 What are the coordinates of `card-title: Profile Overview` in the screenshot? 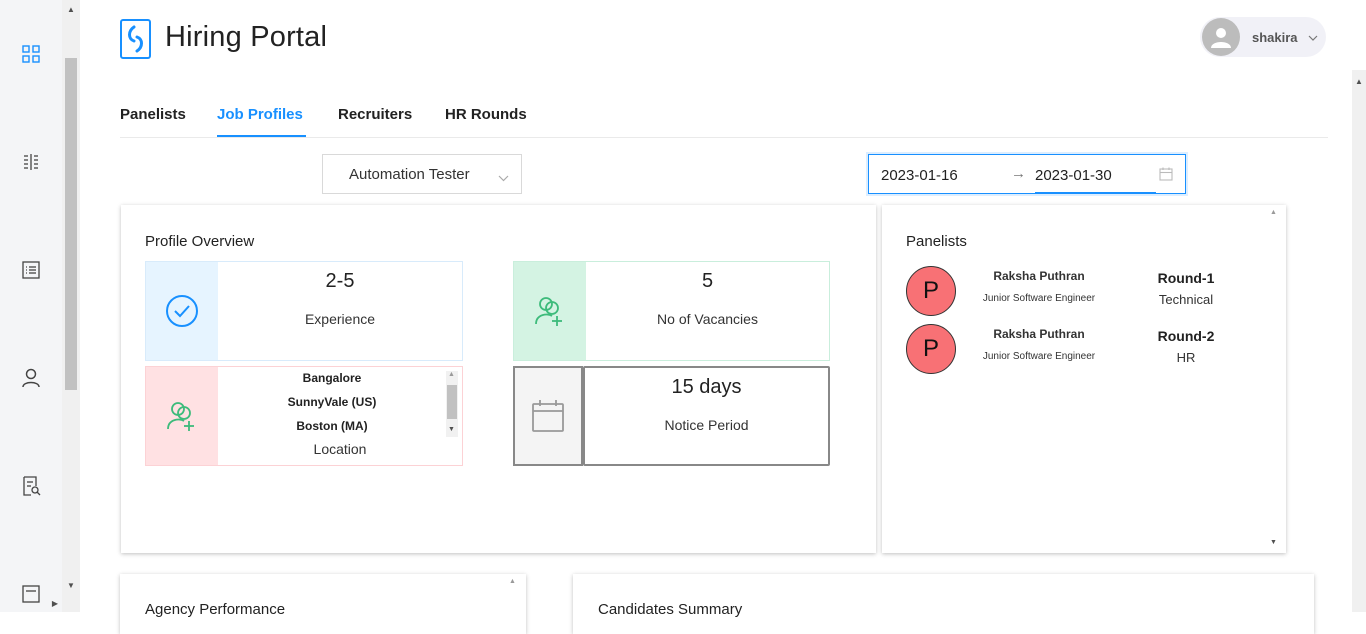 It's located at (200, 241).